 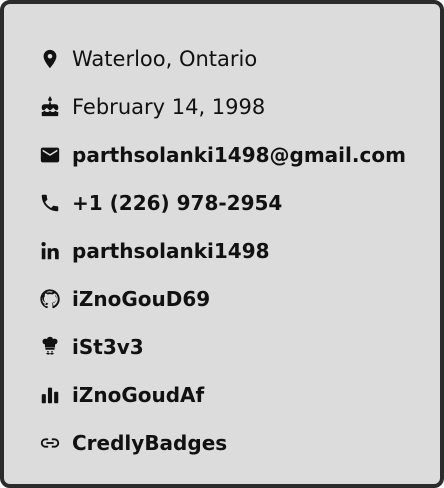 I want to click on location-row: Waterloo, Ontario, so click(x=222, y=59).